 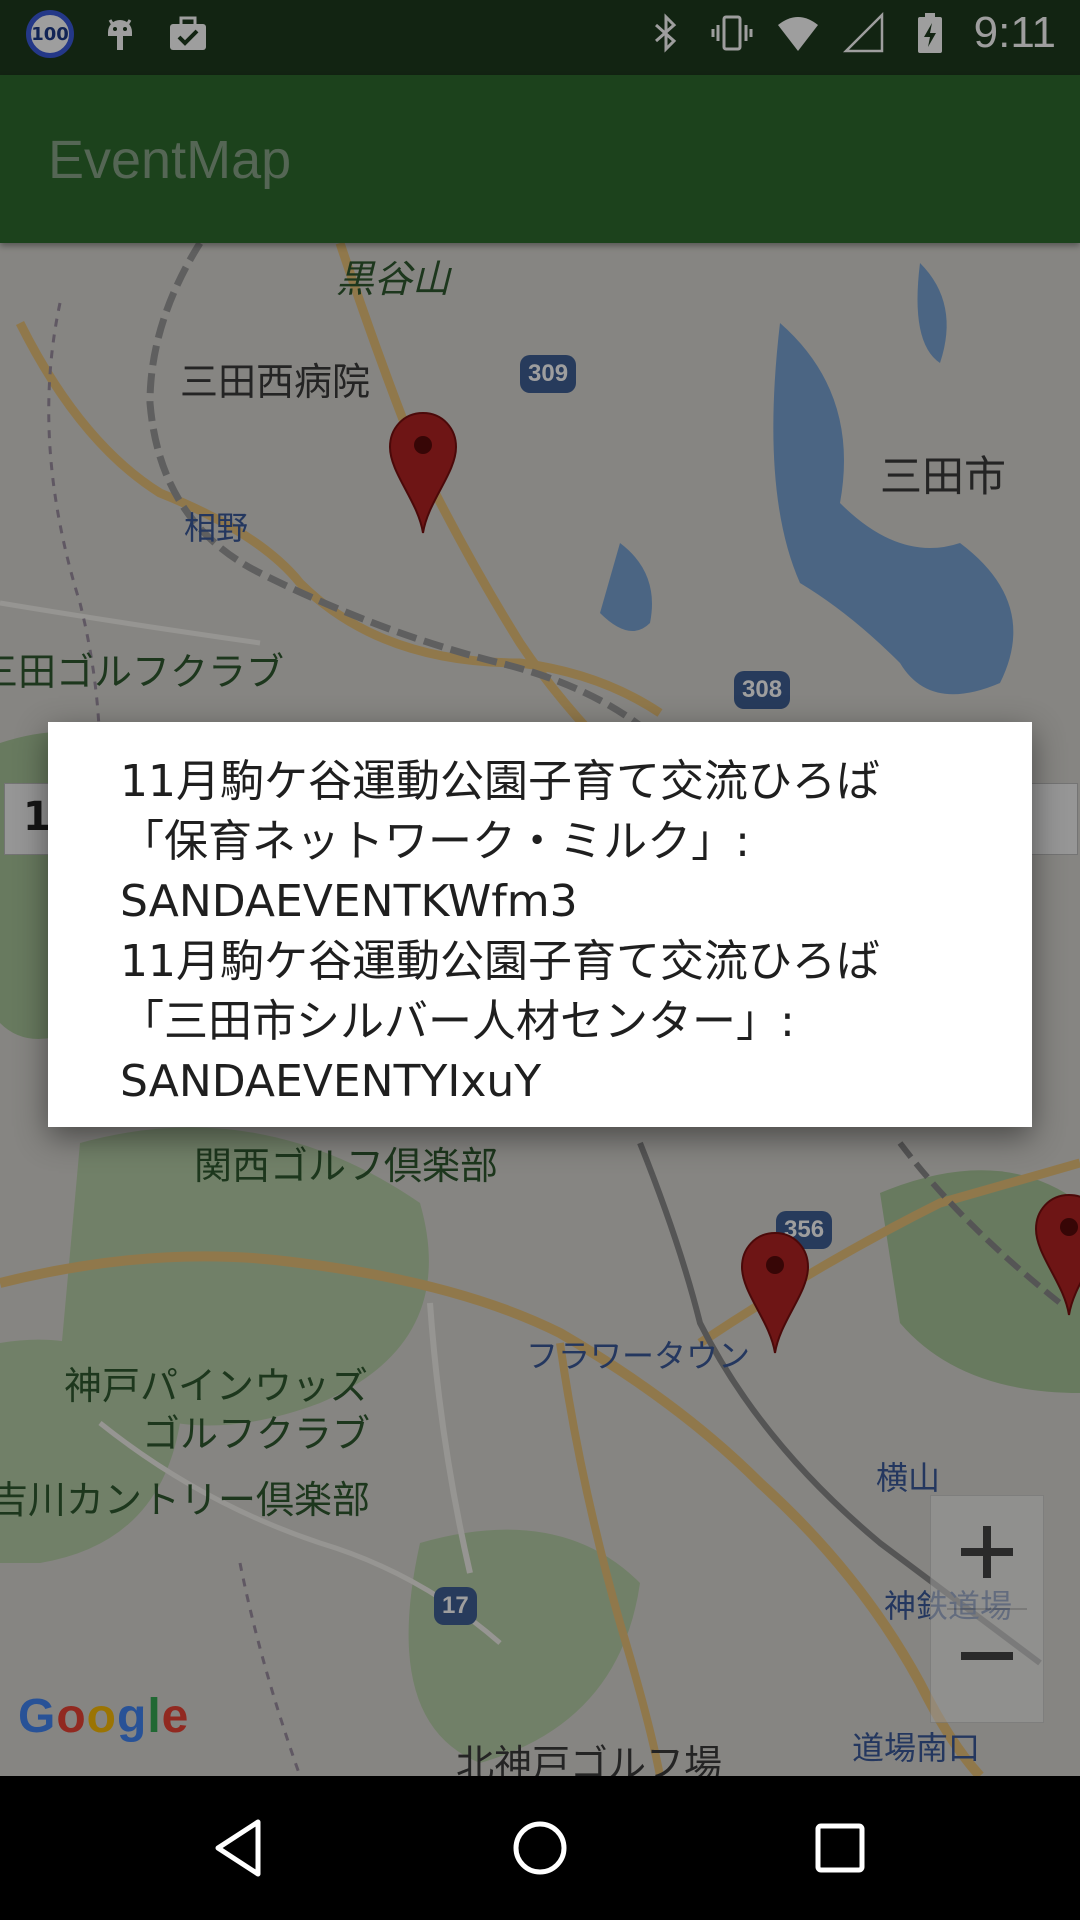 I want to click on back-button, so click(x=240, y=1848).